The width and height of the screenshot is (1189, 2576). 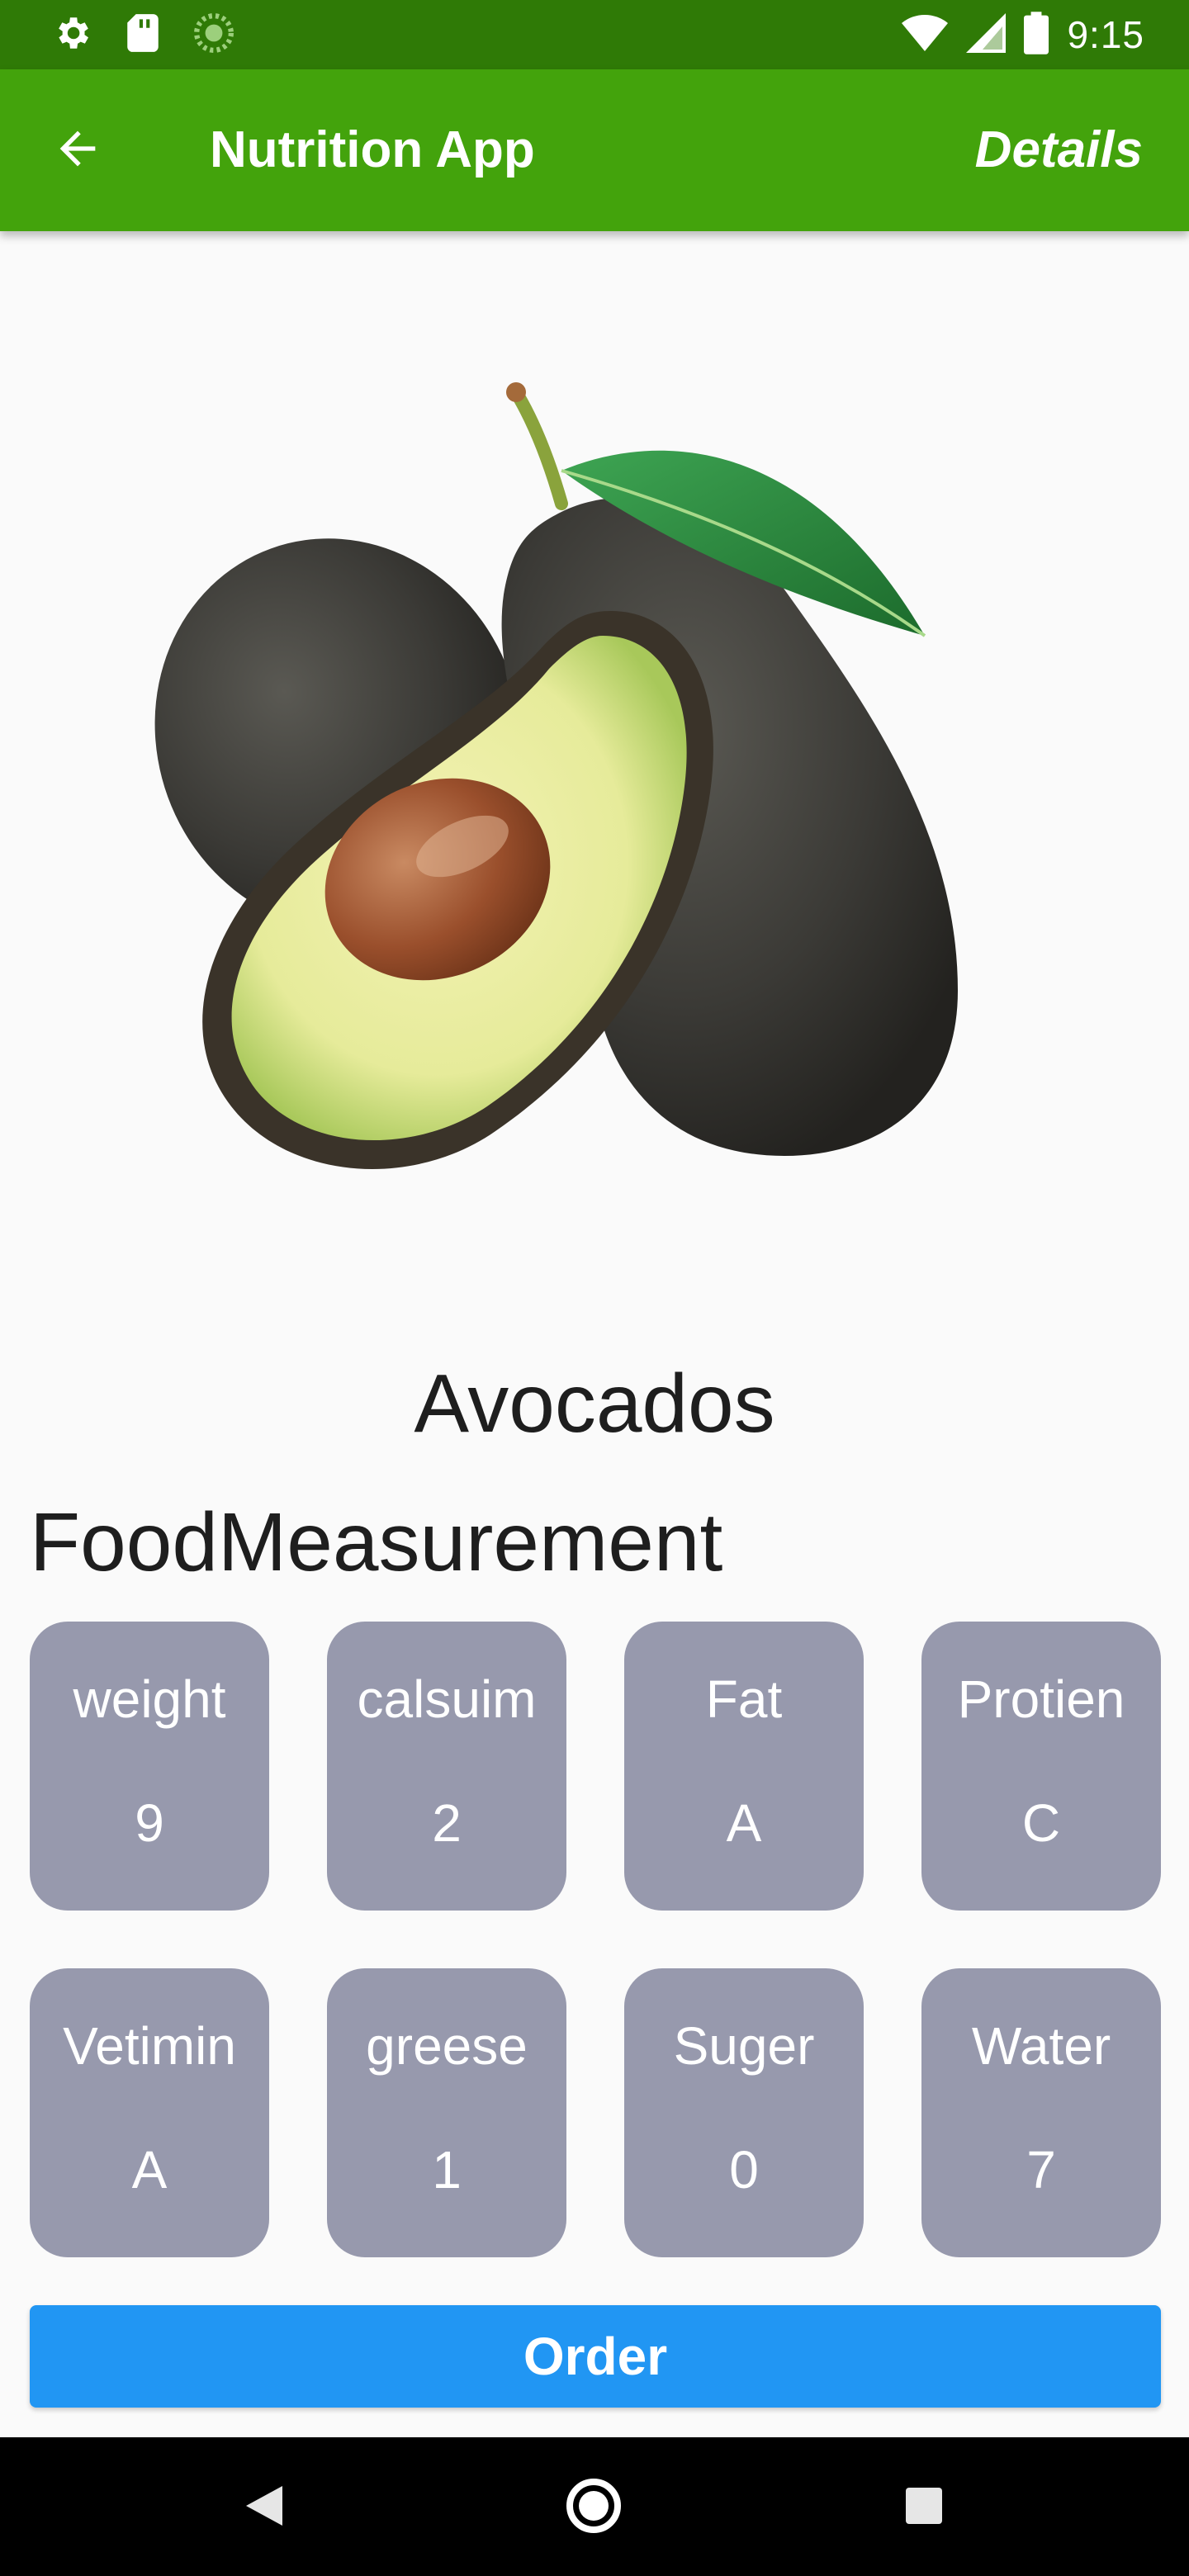 I want to click on nutrient-value: C, so click(x=1041, y=1823).